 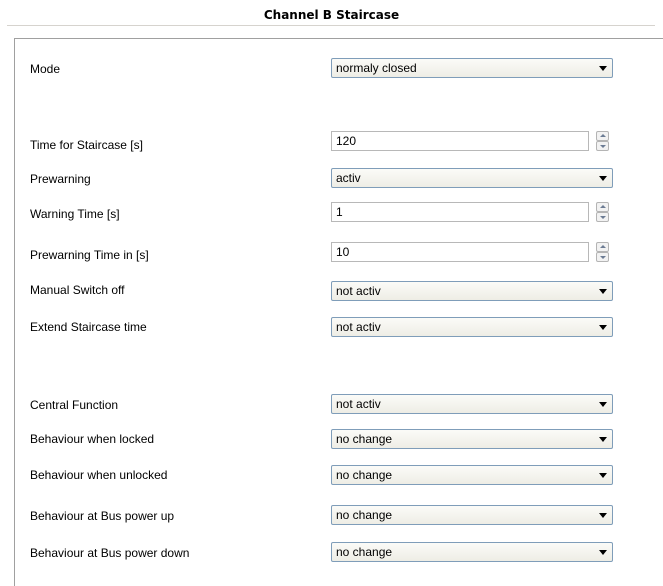 I want to click on behaviour-power-down-label: Behaviour at Bus power down, so click(x=110, y=553).